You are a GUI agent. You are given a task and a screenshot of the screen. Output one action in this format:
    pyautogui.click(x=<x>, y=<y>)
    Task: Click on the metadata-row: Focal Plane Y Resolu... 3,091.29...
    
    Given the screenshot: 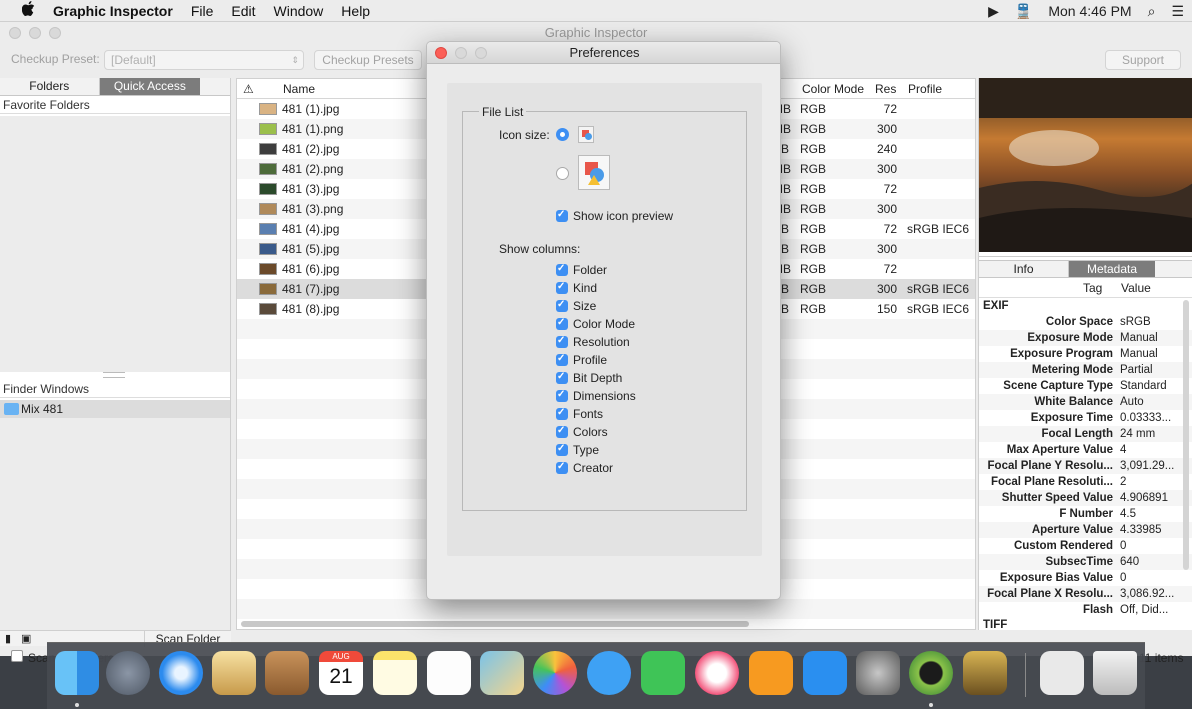 What is the action you would take?
    pyautogui.click(x=1085, y=466)
    